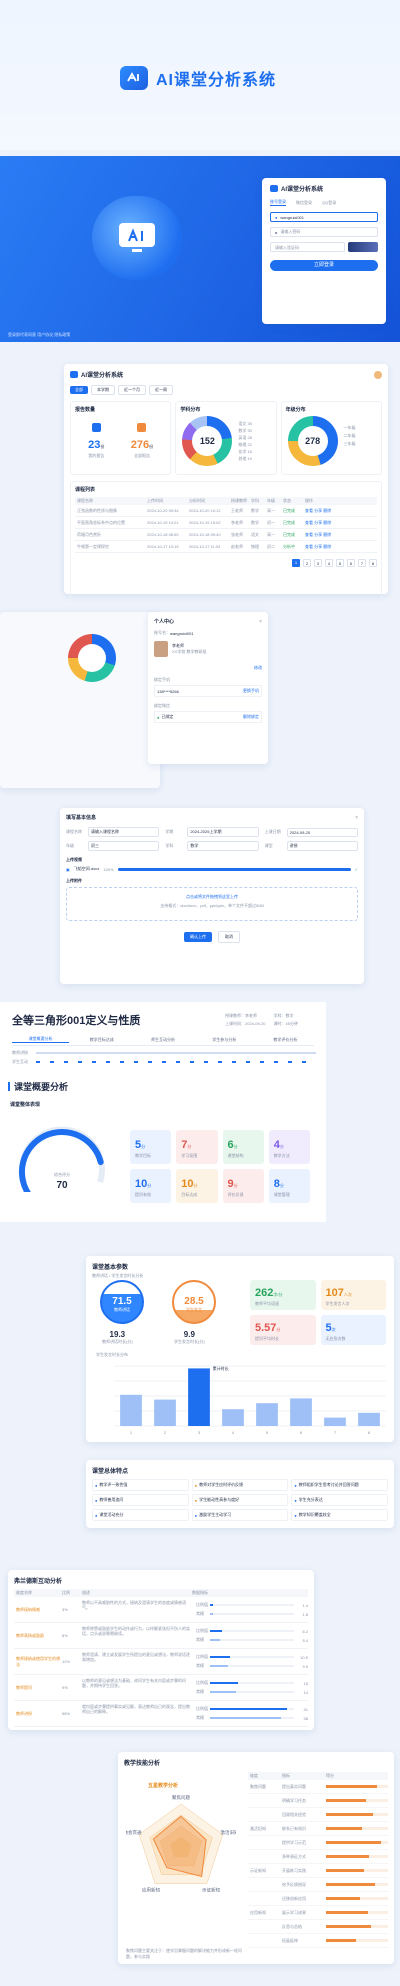 Image resolution: width=400 pixels, height=1986 pixels. Describe the element at coordinates (221, 1368) in the screenshot. I see `chart-tooltip: 累计时长` at that location.